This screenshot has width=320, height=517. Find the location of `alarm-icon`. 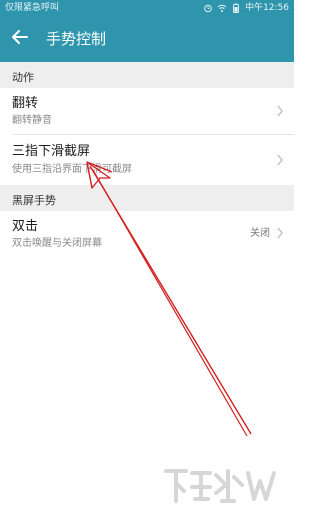

alarm-icon is located at coordinates (208, 8).